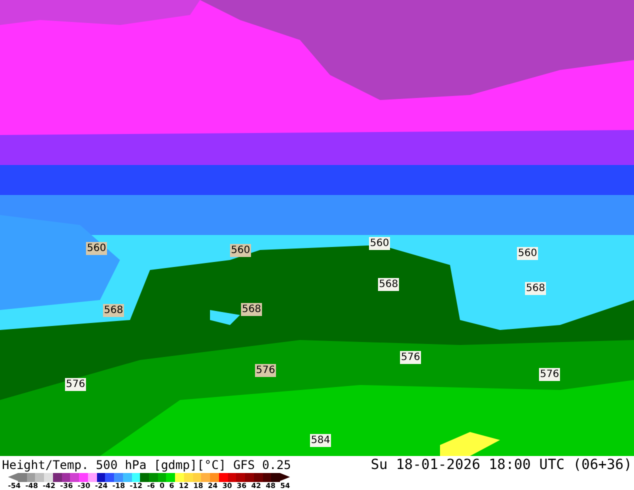  I want to click on valid-time: Su 18-01-2026 18:00 UTC (06+36), so click(501, 464).